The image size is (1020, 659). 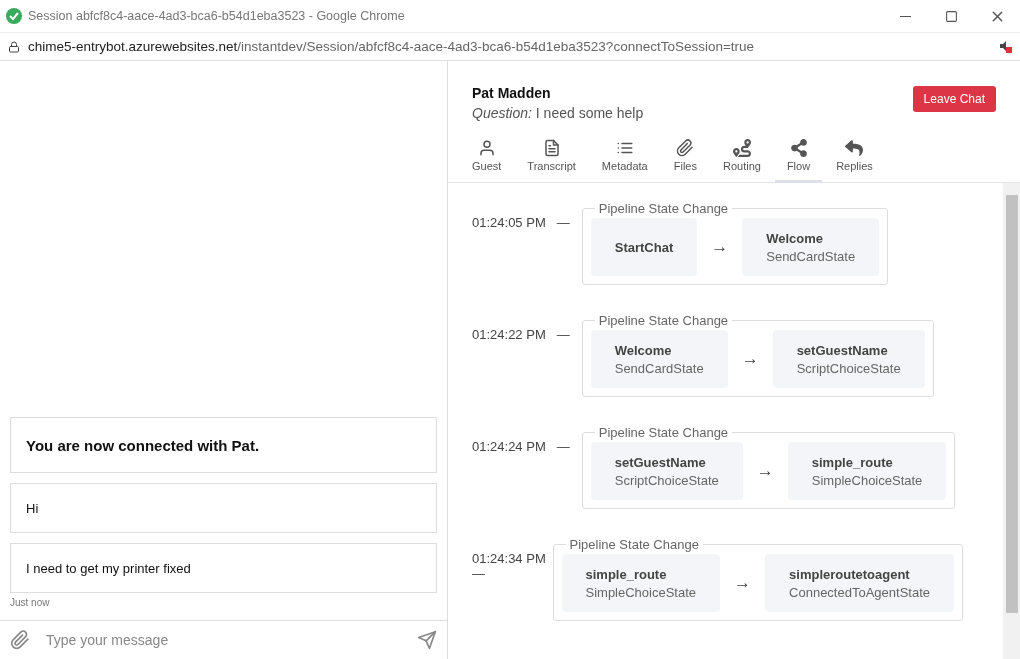 I want to click on send-icon, so click(x=427, y=640).